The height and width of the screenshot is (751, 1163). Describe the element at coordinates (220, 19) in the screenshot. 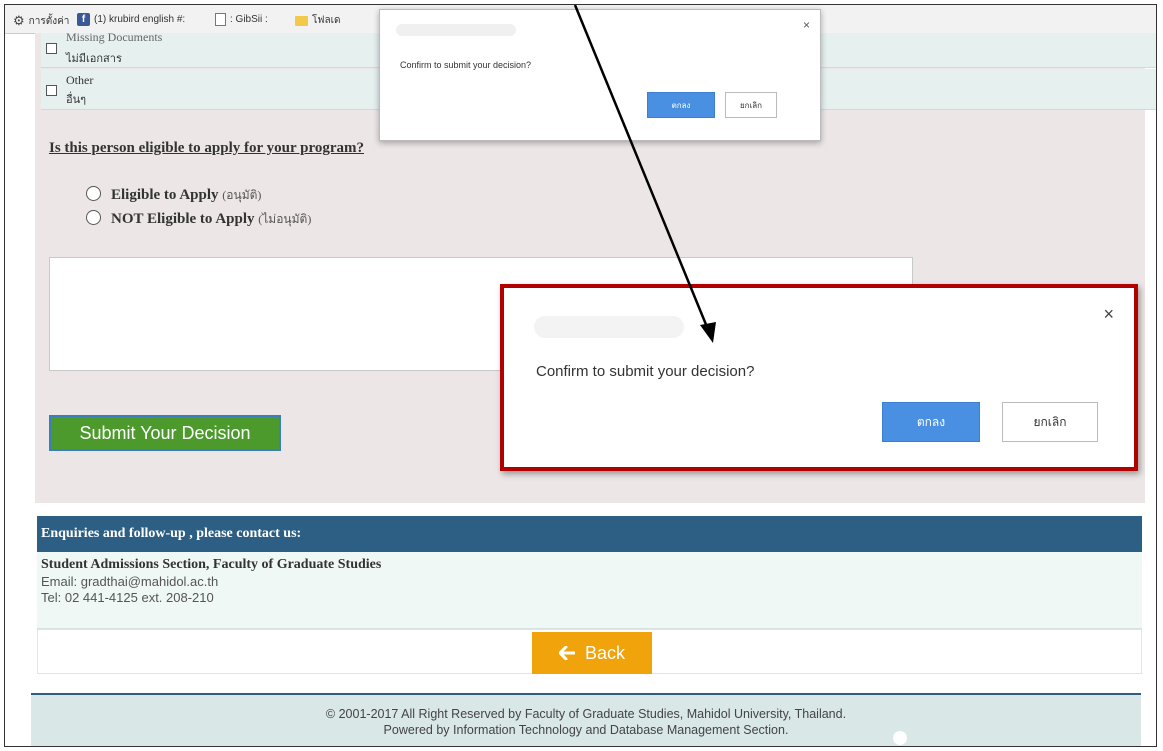

I see `page-icon` at that location.